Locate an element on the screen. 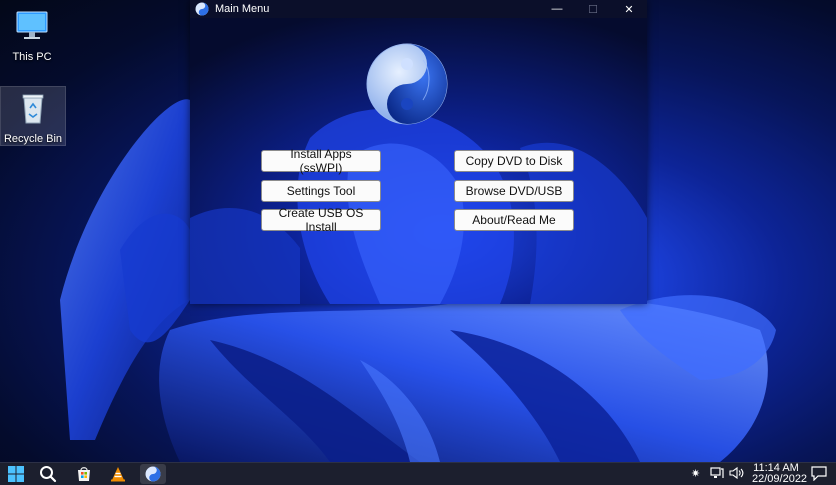 The image size is (836, 485). yin-yang-logo is located at coordinates (407, 84).